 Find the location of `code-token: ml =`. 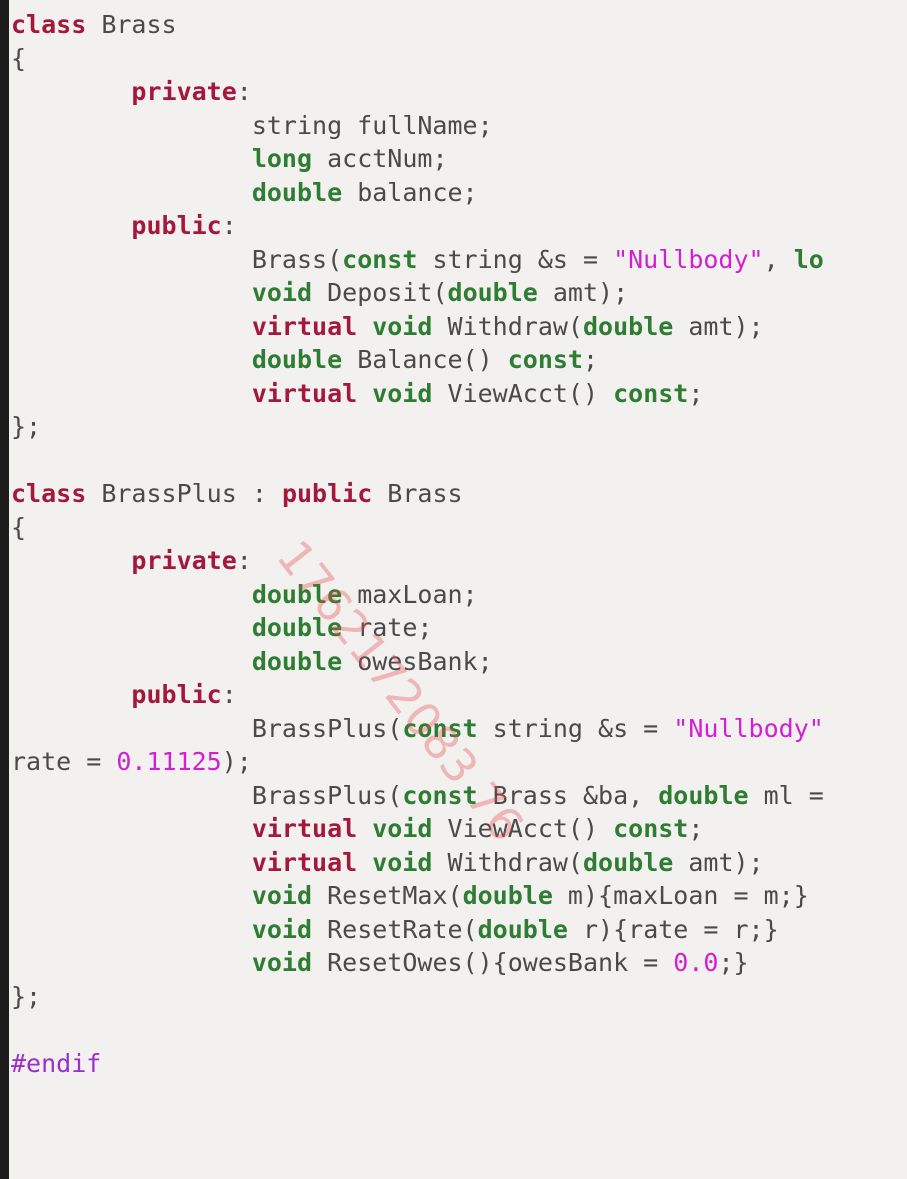

code-token: ml = is located at coordinates (786, 795).